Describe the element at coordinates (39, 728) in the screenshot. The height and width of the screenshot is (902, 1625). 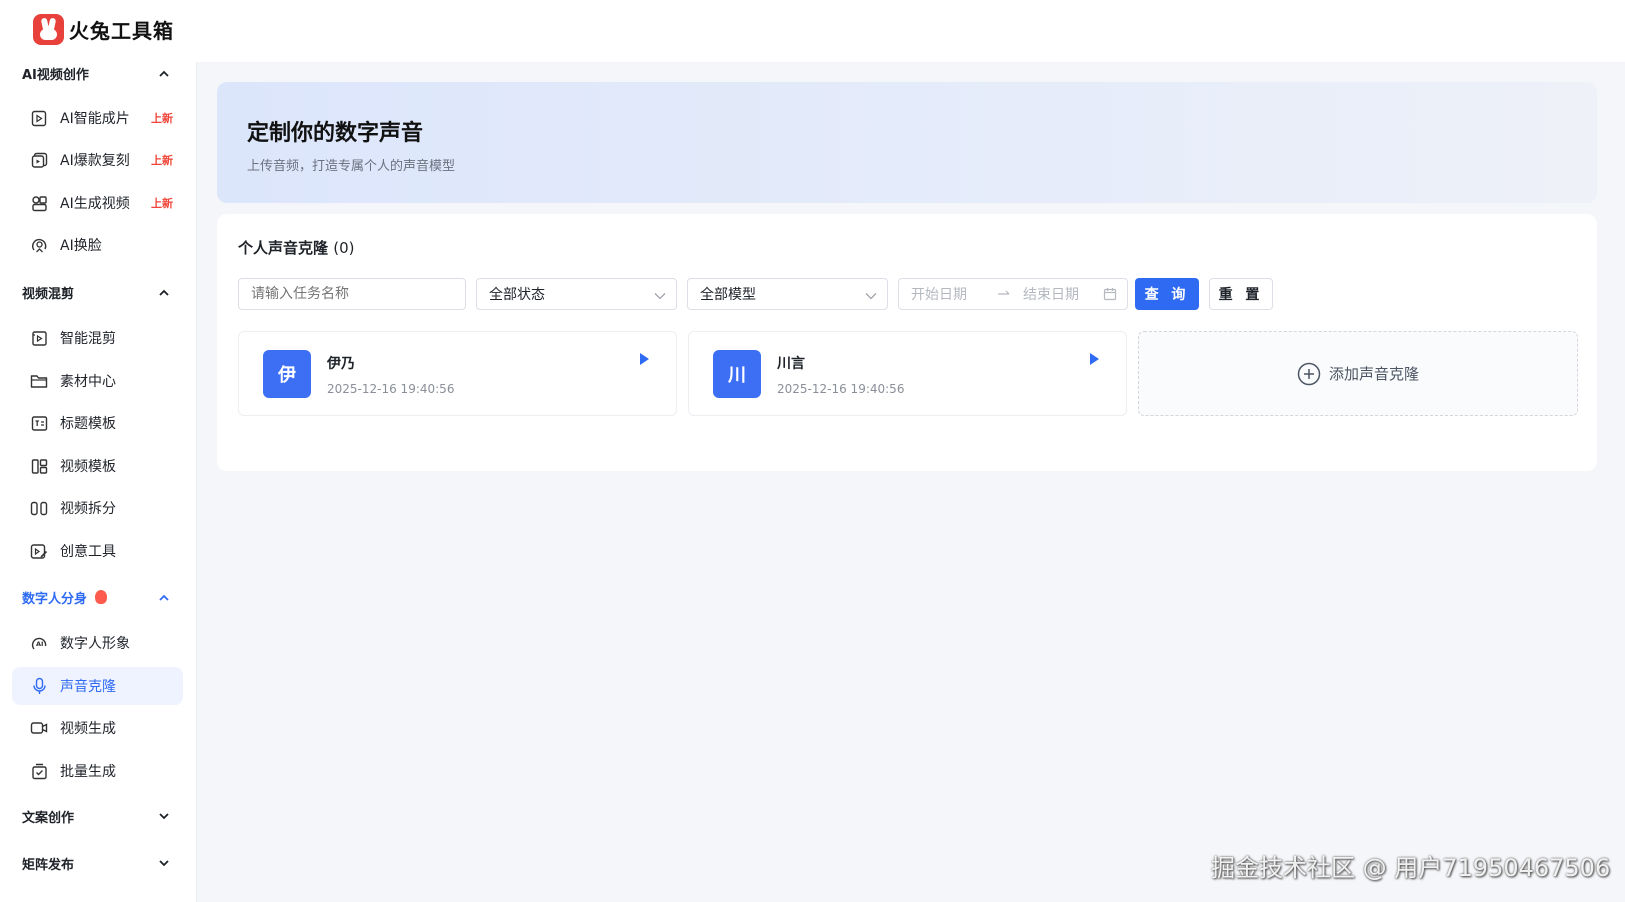
I see `video-camera-icon` at that location.